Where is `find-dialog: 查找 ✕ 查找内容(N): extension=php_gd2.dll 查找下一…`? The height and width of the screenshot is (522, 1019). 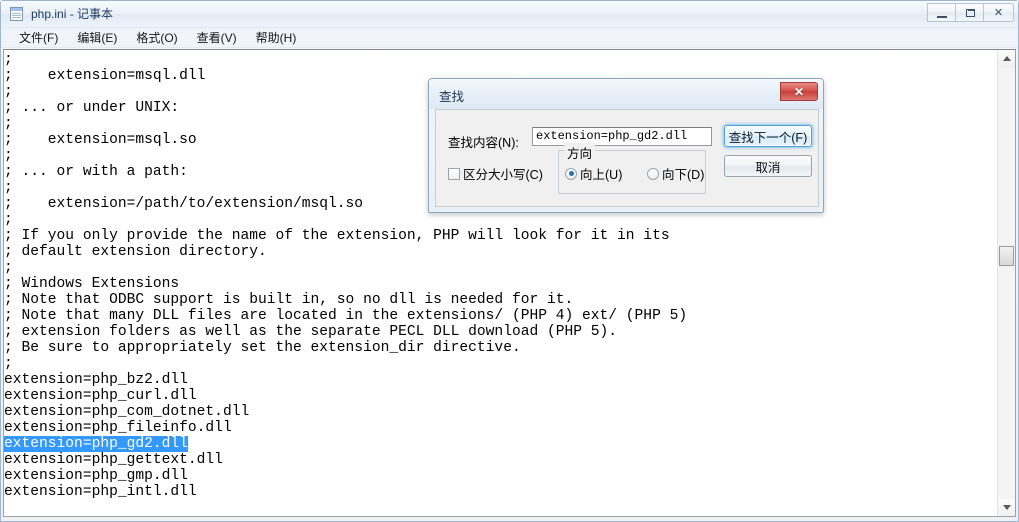 find-dialog: 查找 ✕ 查找内容(N): extension=php_gd2.dll 查找下一… is located at coordinates (626, 145).